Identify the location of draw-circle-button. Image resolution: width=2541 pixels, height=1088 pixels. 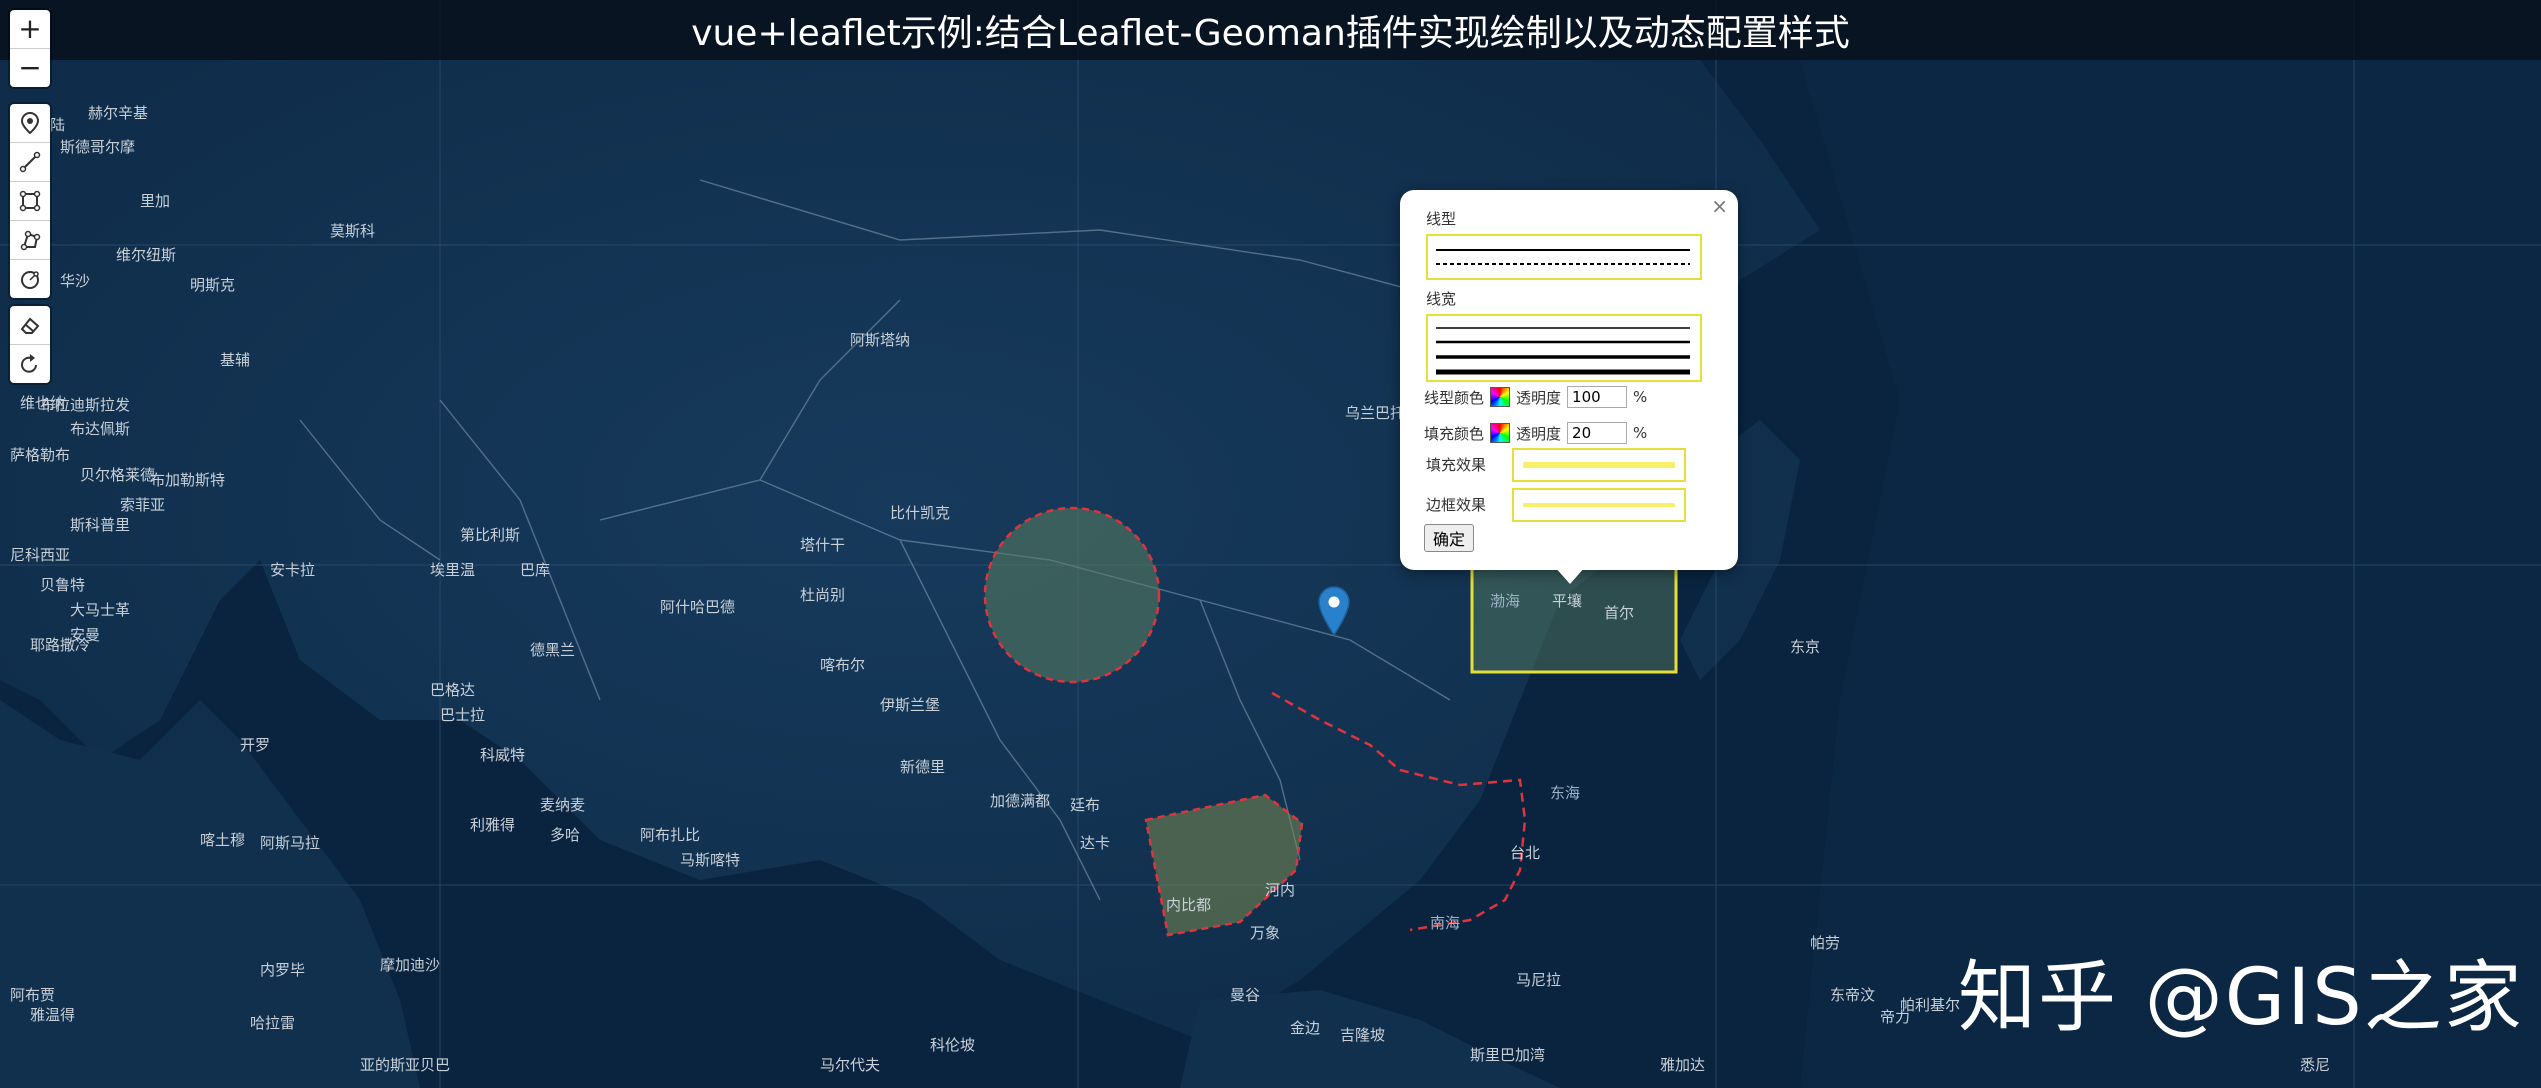
(30, 279).